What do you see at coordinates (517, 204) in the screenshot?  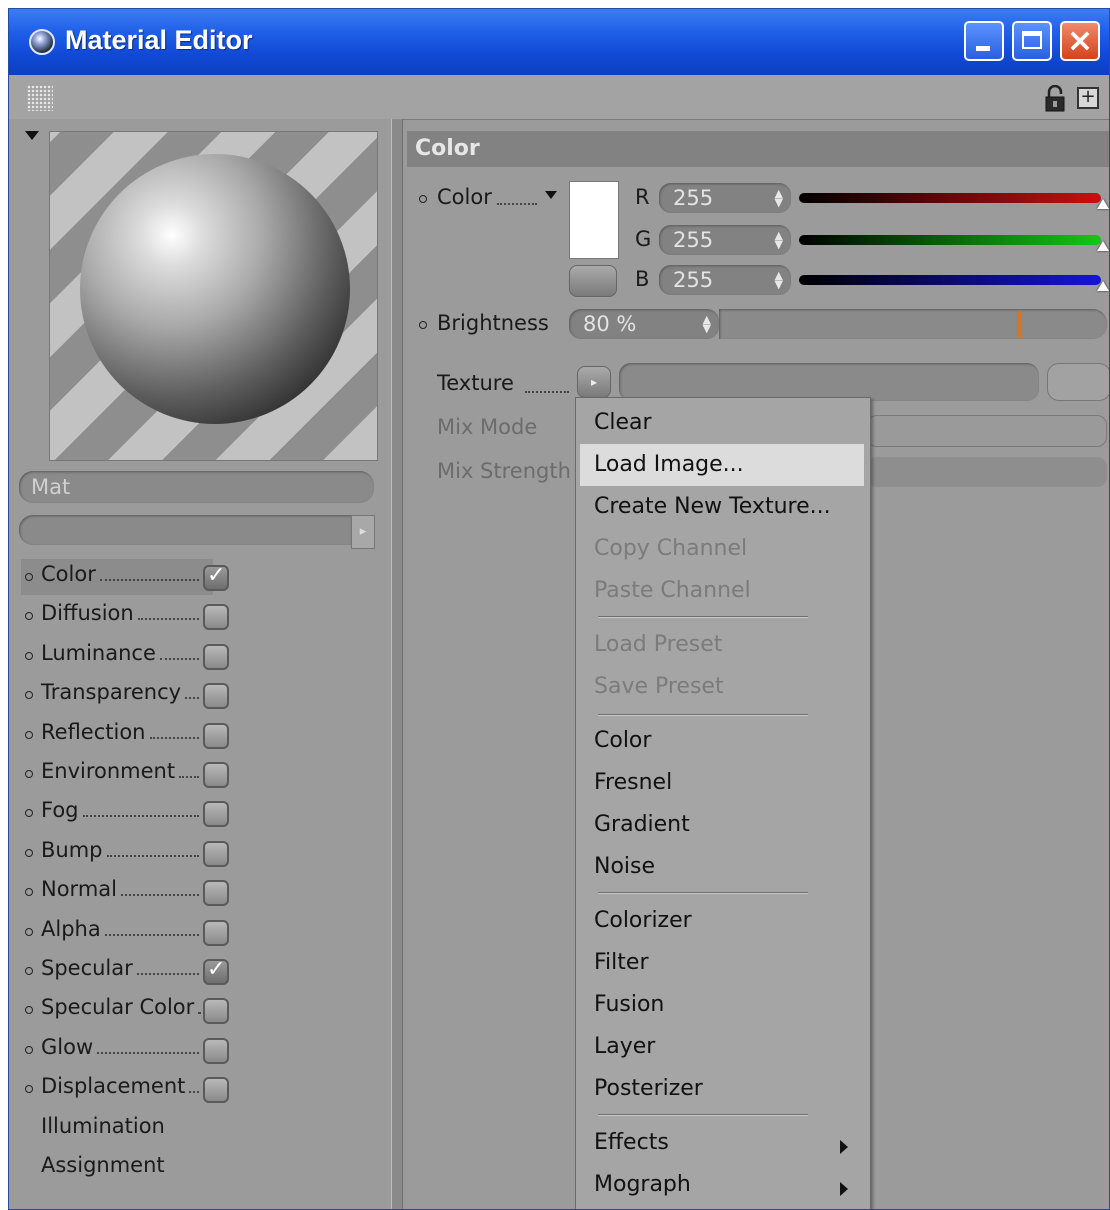 I see `color-label-leader` at bounding box center [517, 204].